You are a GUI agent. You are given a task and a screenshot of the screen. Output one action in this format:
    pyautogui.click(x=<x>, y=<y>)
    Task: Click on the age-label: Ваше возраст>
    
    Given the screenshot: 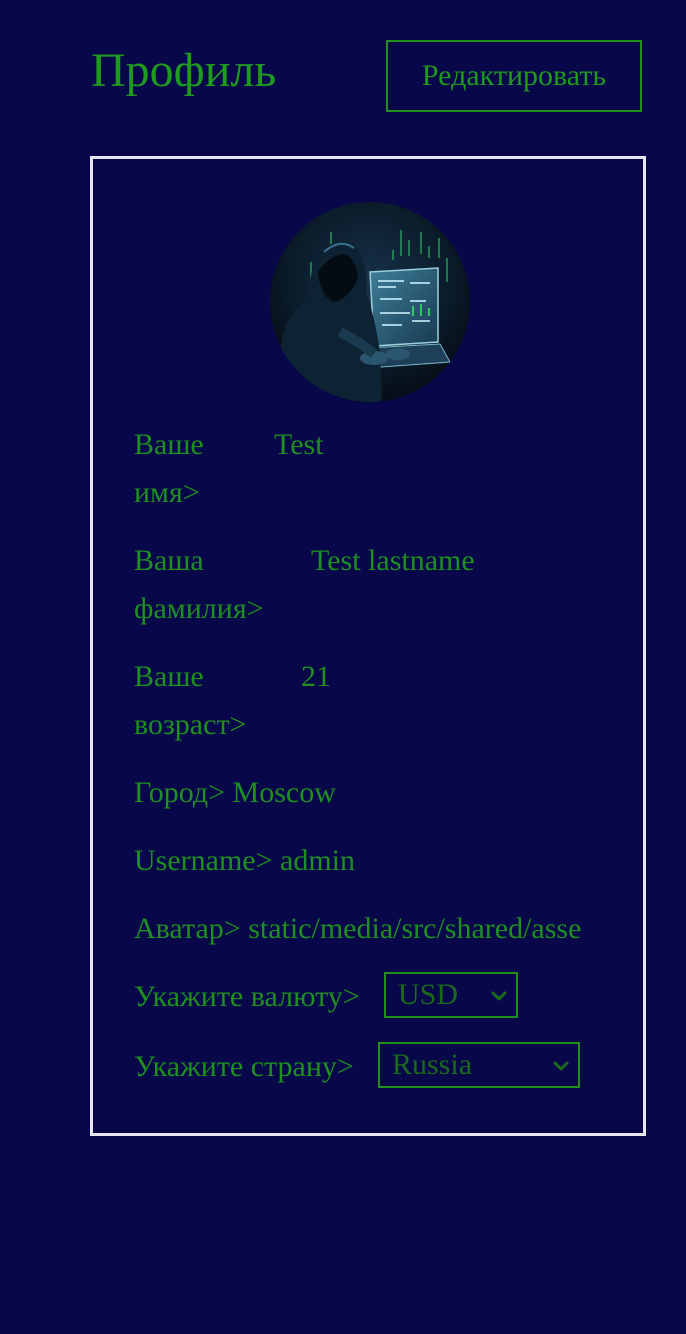 What is the action you would take?
    pyautogui.click(x=190, y=701)
    